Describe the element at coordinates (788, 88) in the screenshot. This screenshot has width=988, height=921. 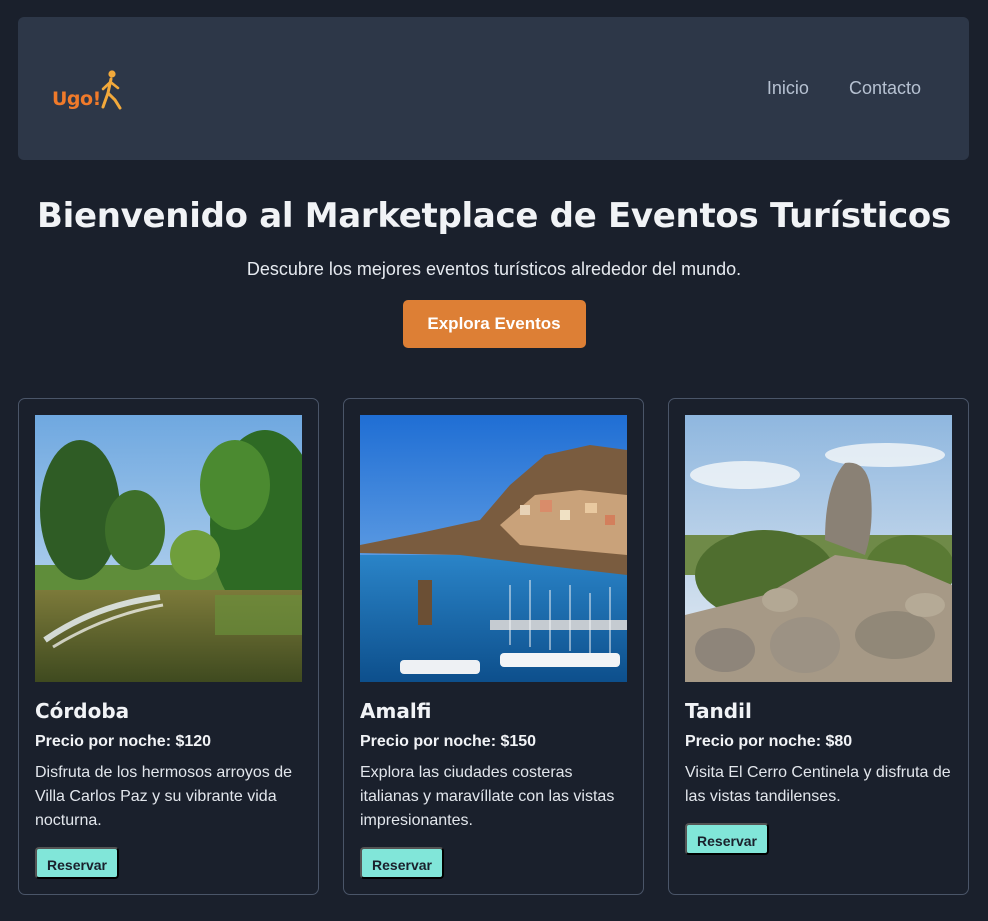
I see `nav-link-inicio: Inicio` at that location.